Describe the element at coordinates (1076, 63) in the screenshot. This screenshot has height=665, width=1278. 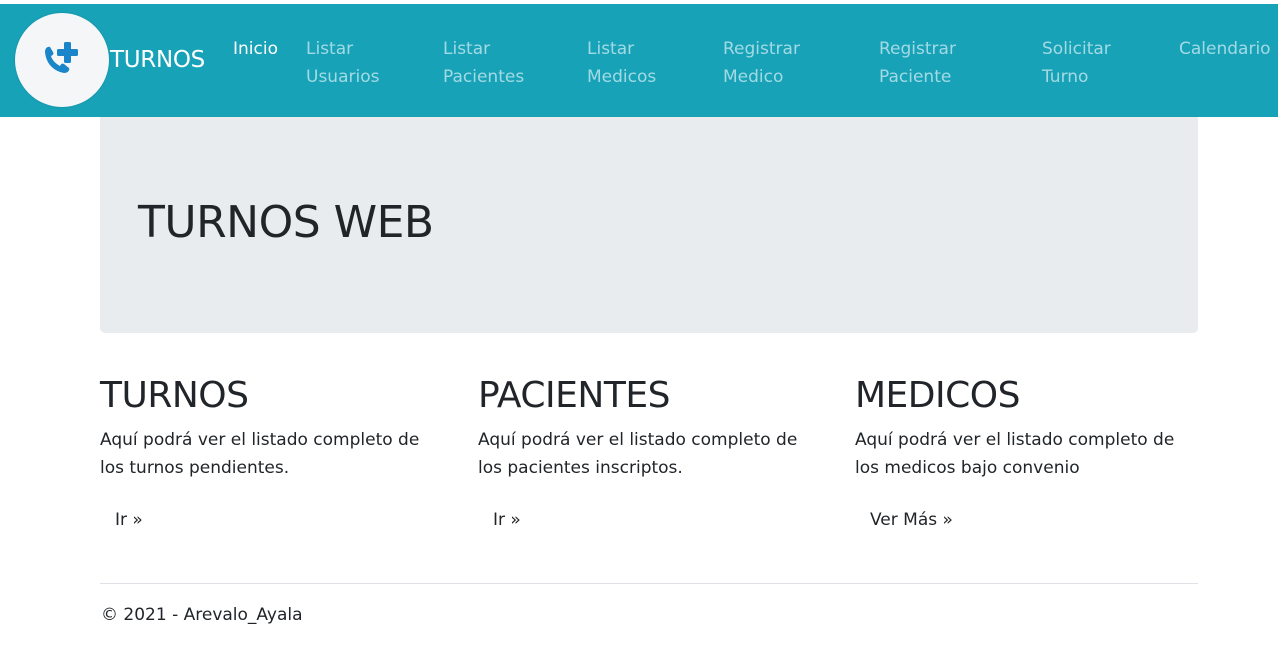
I see `nav-item-solicitar-turno: Solicitar Turno` at that location.